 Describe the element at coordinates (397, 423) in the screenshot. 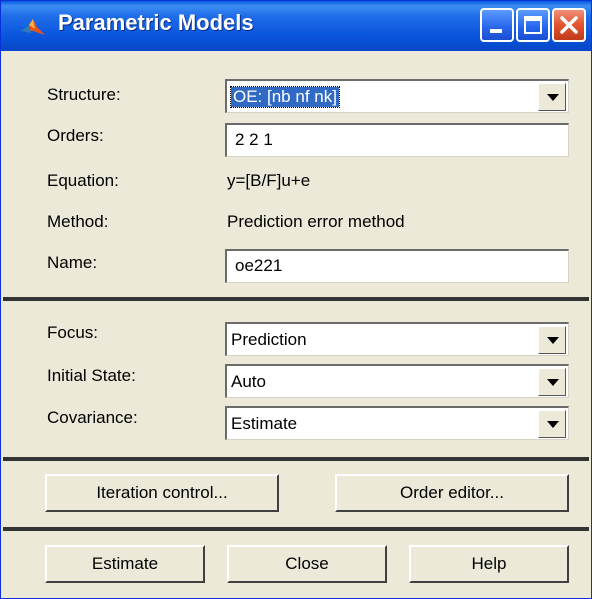

I see `covariance-dropdown: Estimate` at that location.